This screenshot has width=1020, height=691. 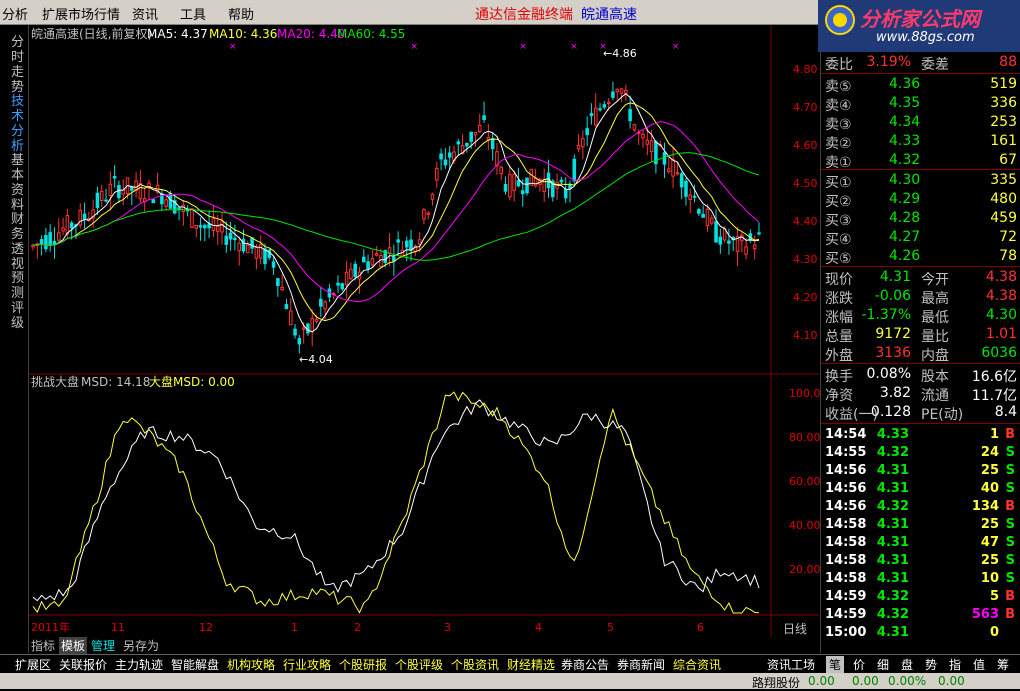 What do you see at coordinates (920, 434) in the screenshot?
I see `tick-row: 14:54 4.33 1 B` at bounding box center [920, 434].